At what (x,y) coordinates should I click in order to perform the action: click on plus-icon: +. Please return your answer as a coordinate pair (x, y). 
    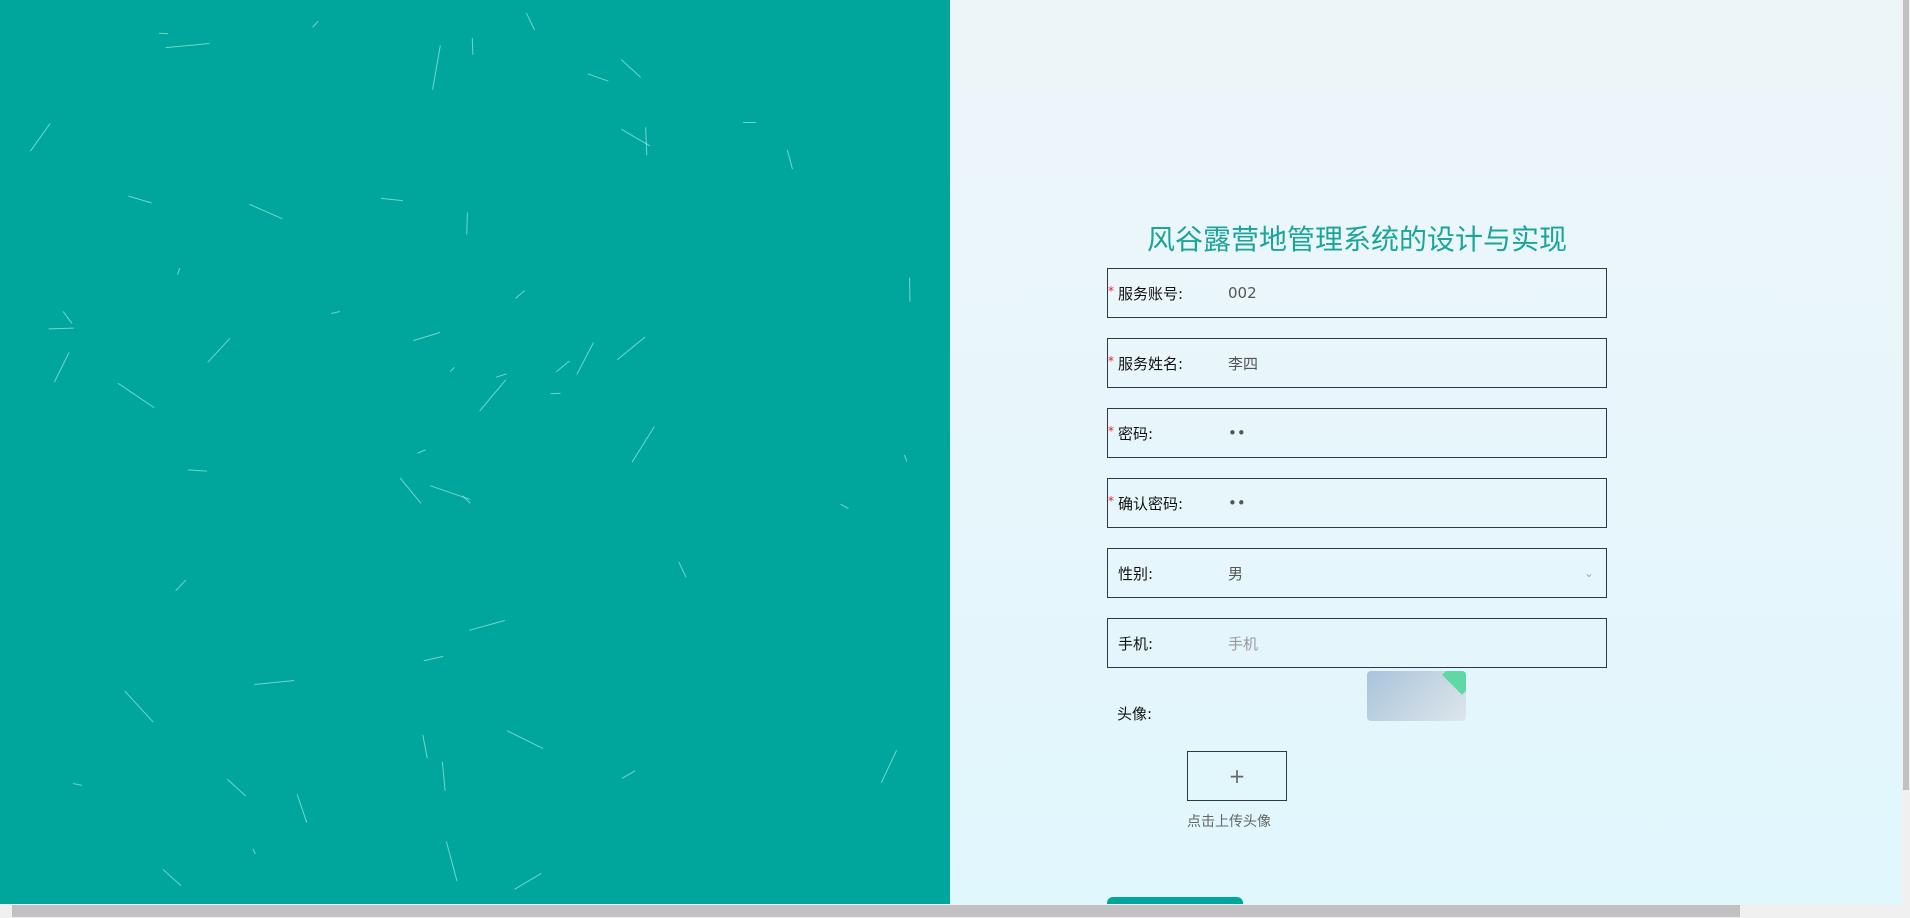
    Looking at the image, I should click on (1237, 776).